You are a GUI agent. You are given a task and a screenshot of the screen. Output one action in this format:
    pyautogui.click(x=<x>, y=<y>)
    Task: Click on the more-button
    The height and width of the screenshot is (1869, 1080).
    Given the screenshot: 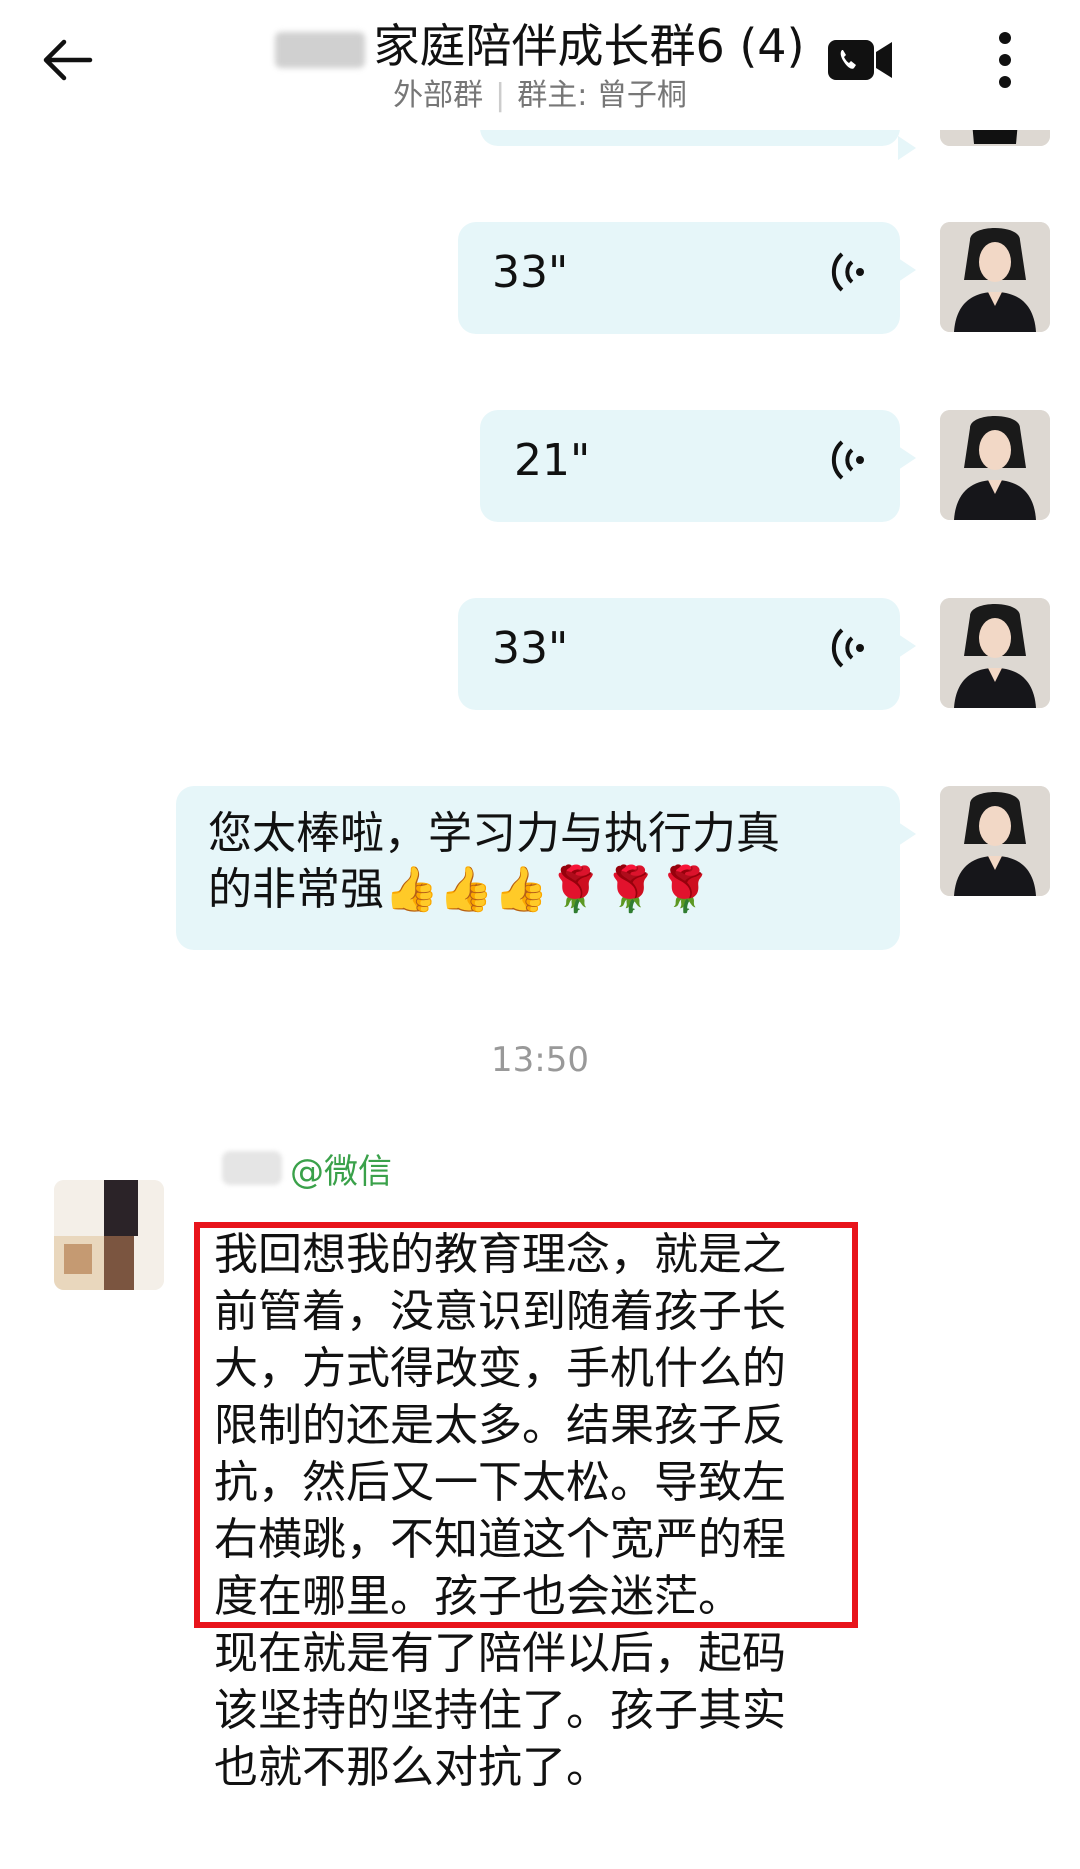 What is the action you would take?
    pyautogui.click(x=1005, y=60)
    